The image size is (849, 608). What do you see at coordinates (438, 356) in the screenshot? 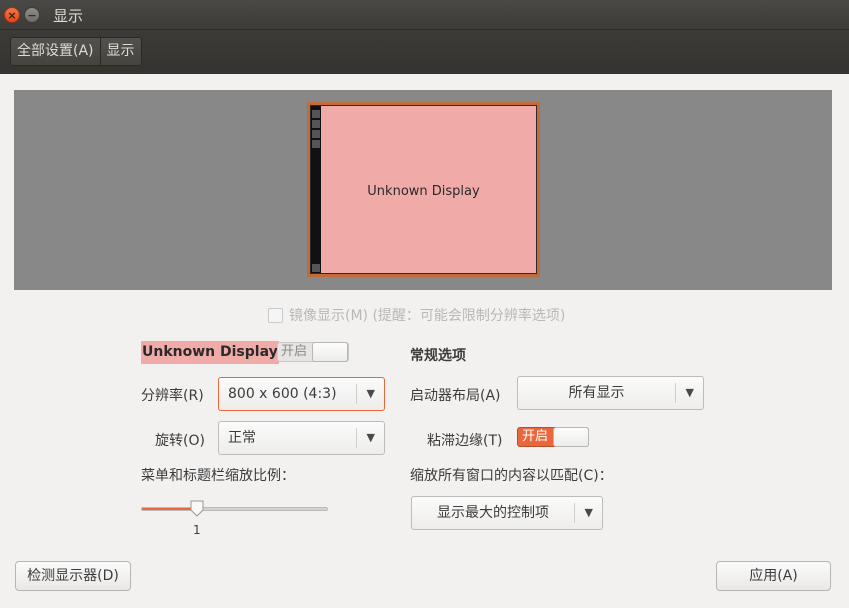
I see `general-options-heading: 常规选项` at bounding box center [438, 356].